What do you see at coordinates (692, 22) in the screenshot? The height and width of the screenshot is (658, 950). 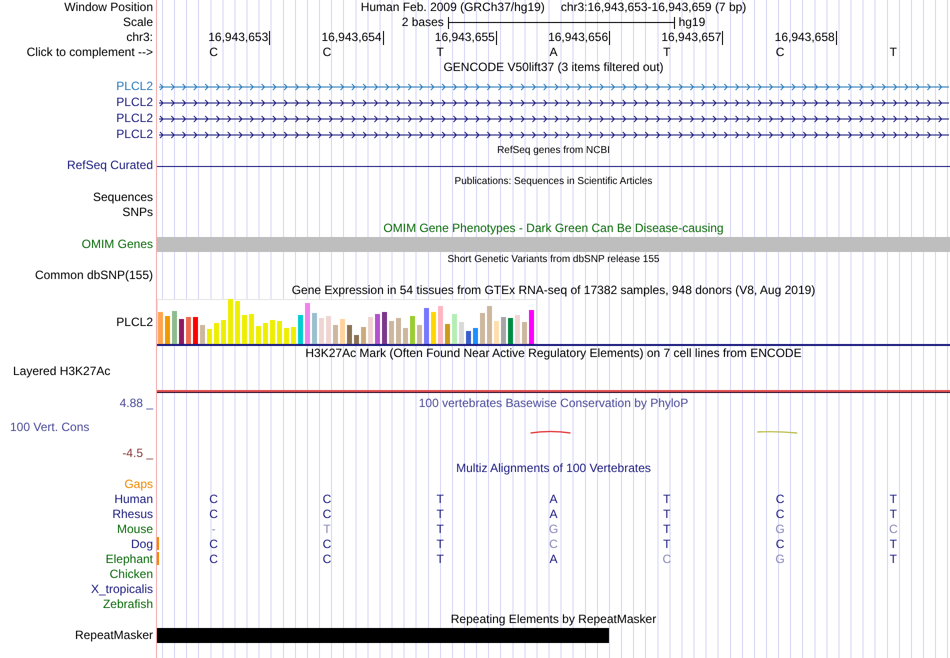 I see `assembly-label: hg19` at bounding box center [692, 22].